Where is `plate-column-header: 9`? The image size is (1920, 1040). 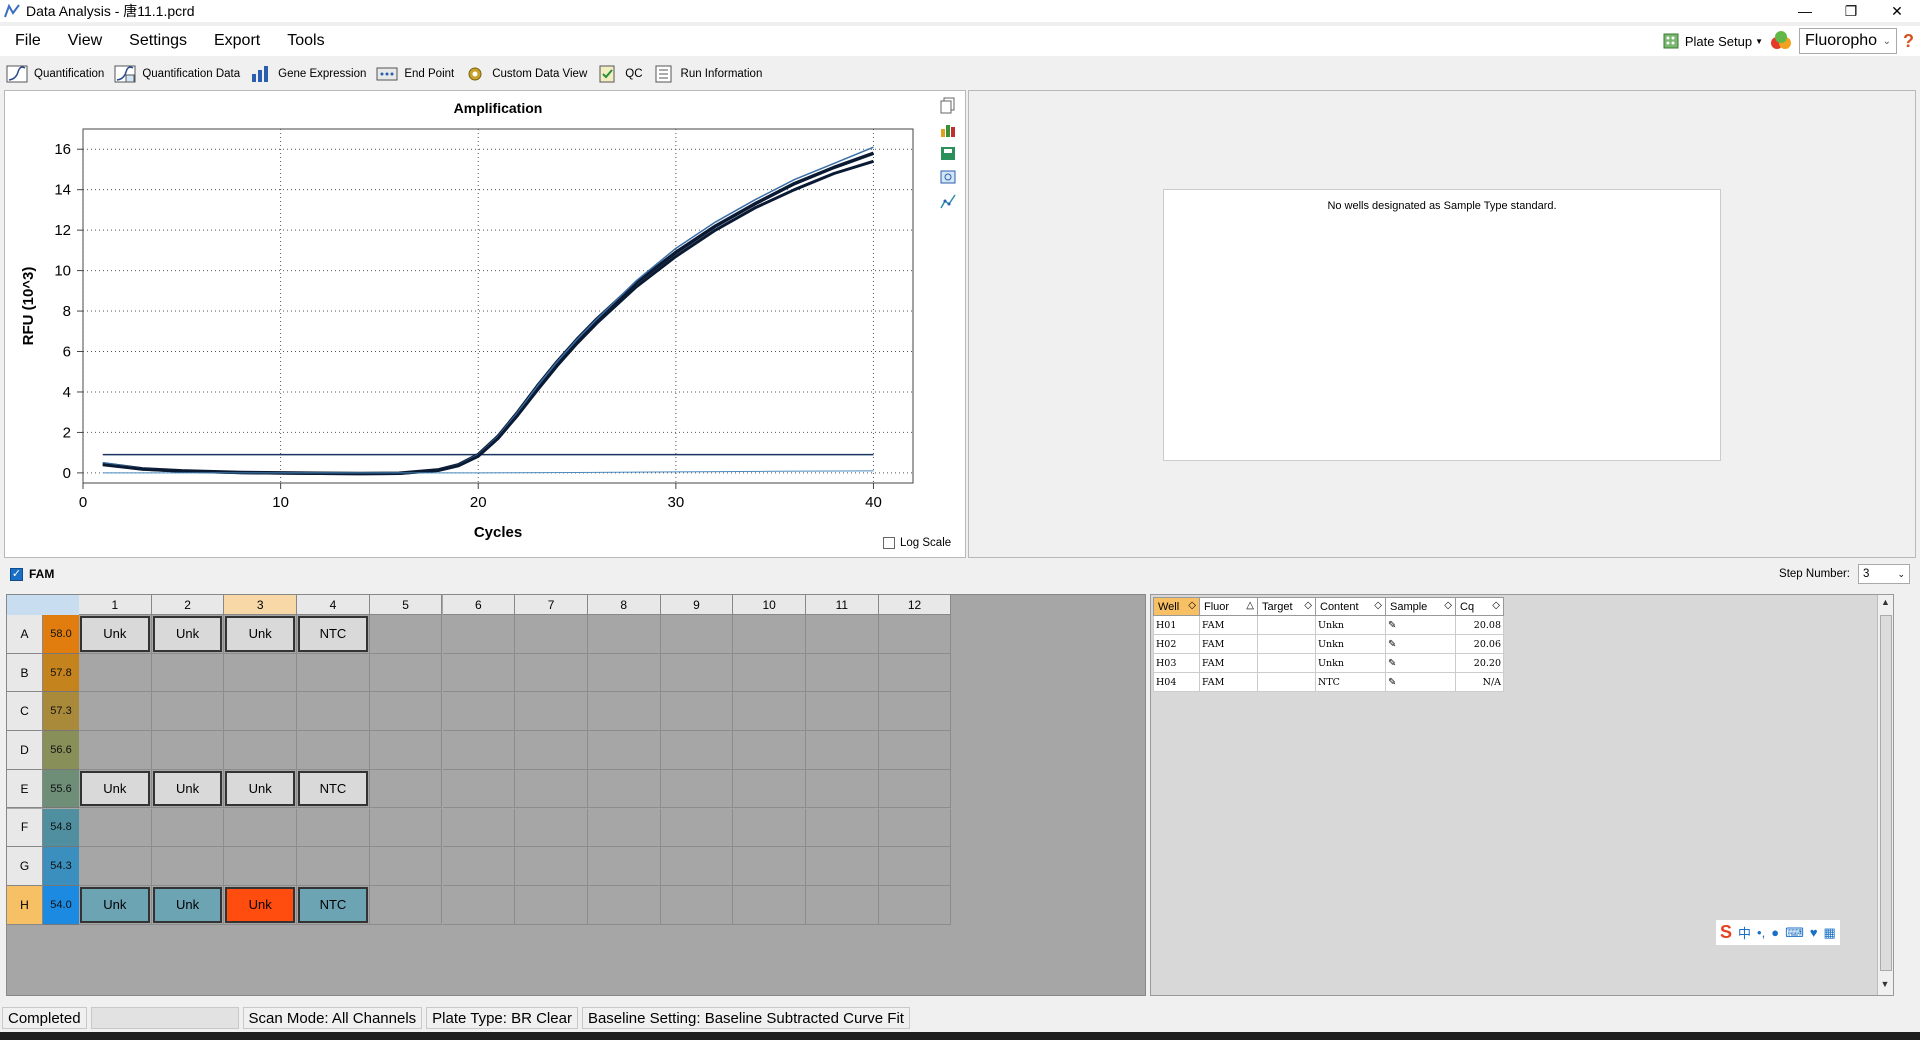
plate-column-header: 9 is located at coordinates (697, 605).